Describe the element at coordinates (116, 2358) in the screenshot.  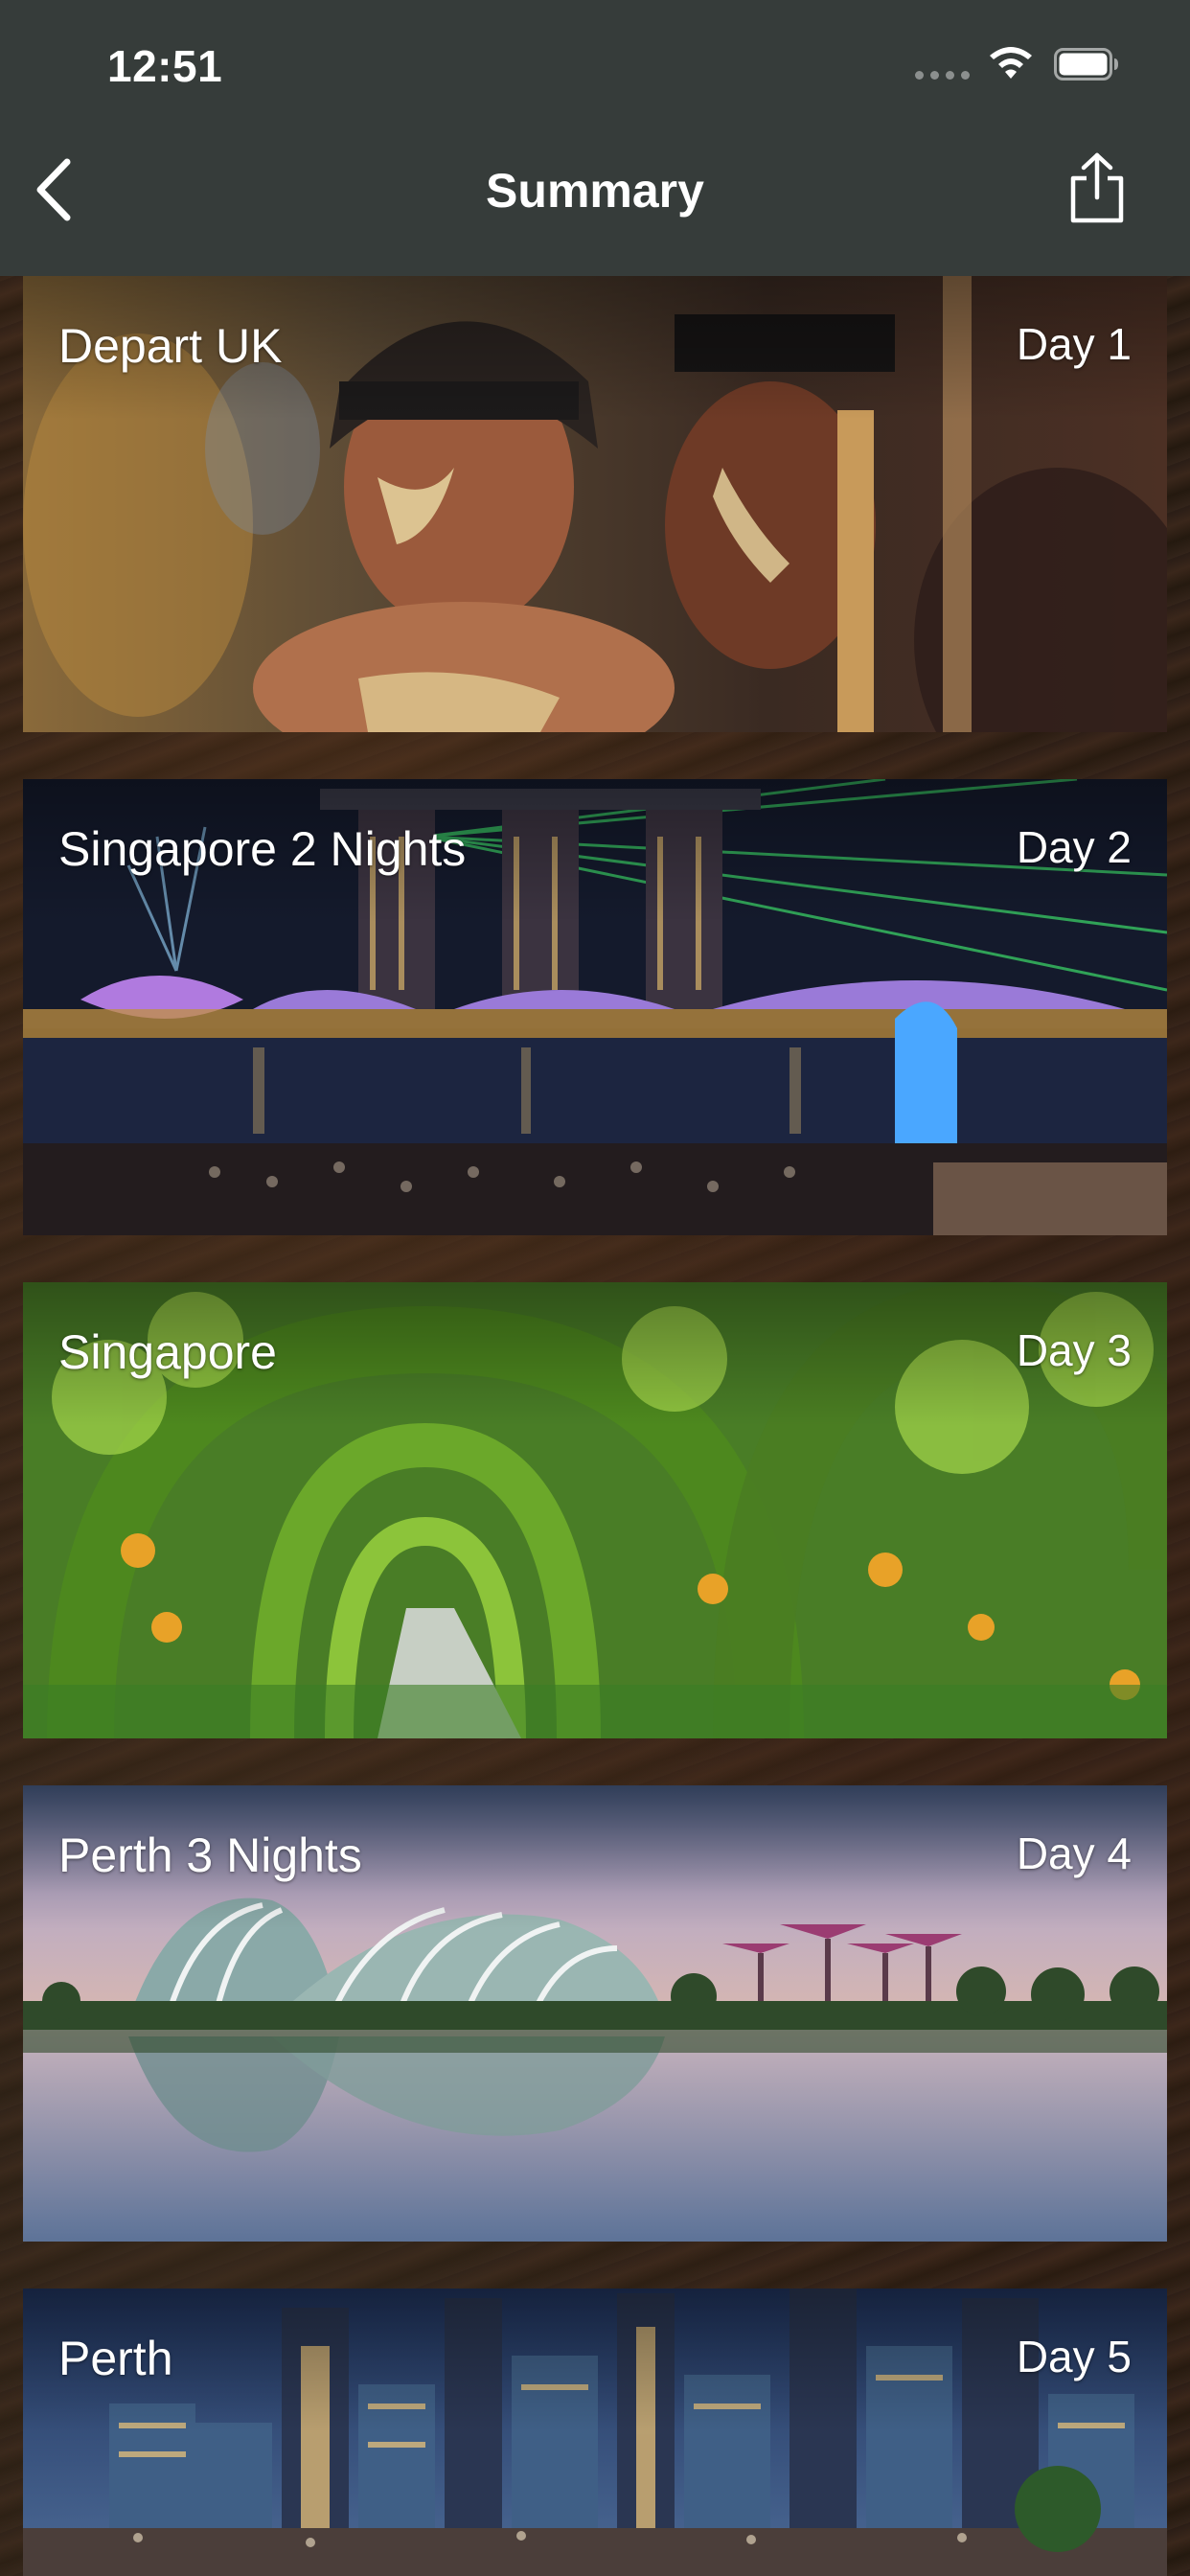
I see `card-destination-label: Perth` at that location.